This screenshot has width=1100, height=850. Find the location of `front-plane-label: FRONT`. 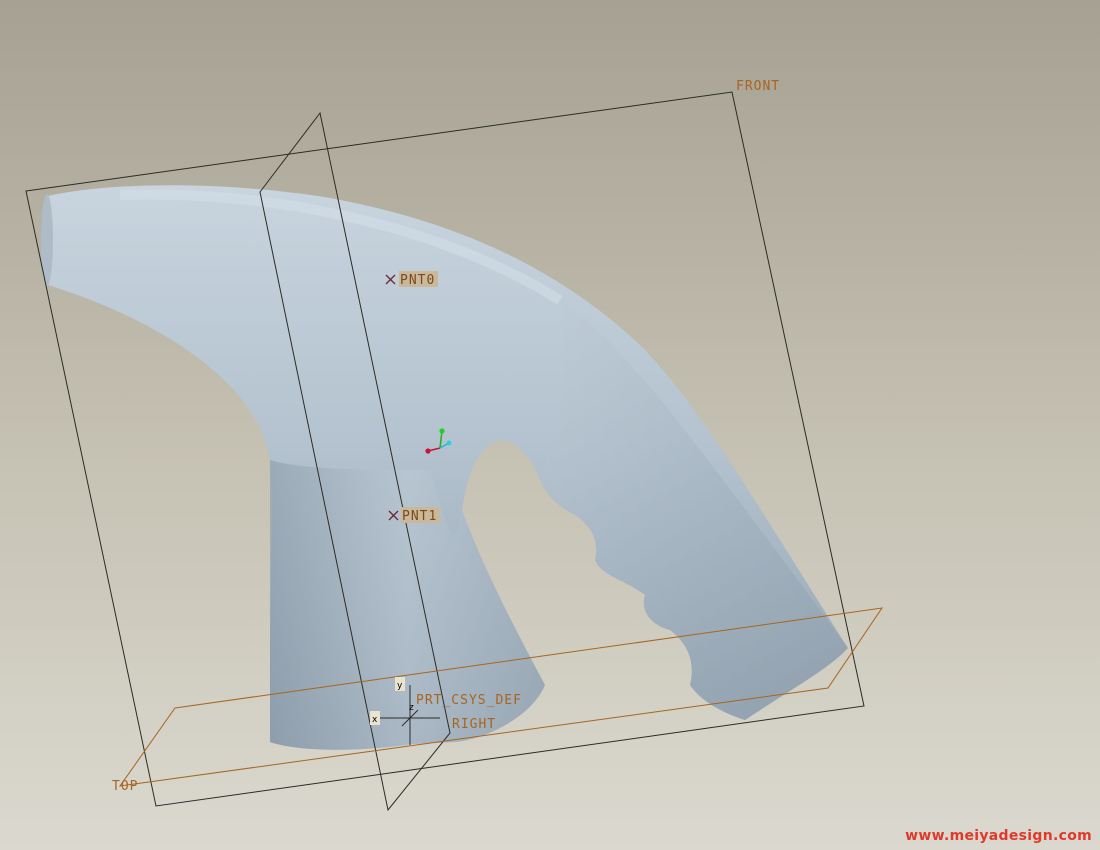

front-plane-label: FRONT is located at coordinates (758, 86).